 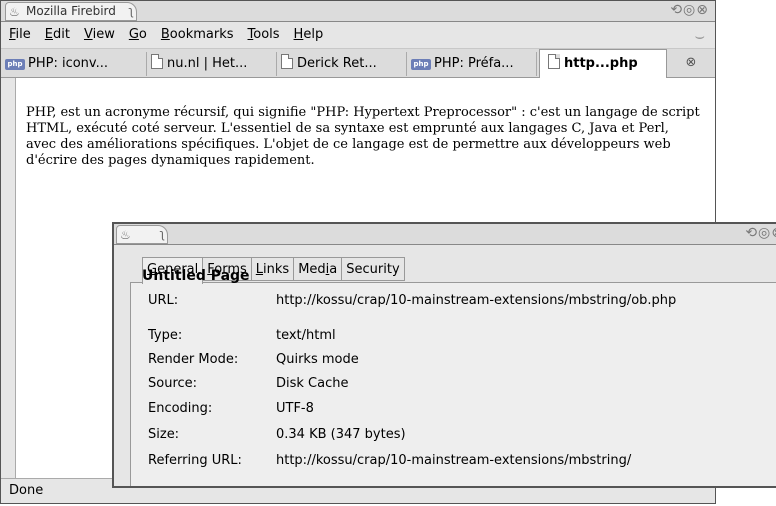 I want to click on window-controls-icon: ⟲◎⊗, so click(x=689, y=10).